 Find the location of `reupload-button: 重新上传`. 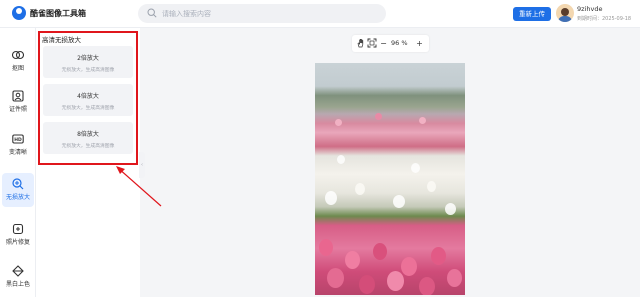

reupload-button: 重新上传 is located at coordinates (532, 14).